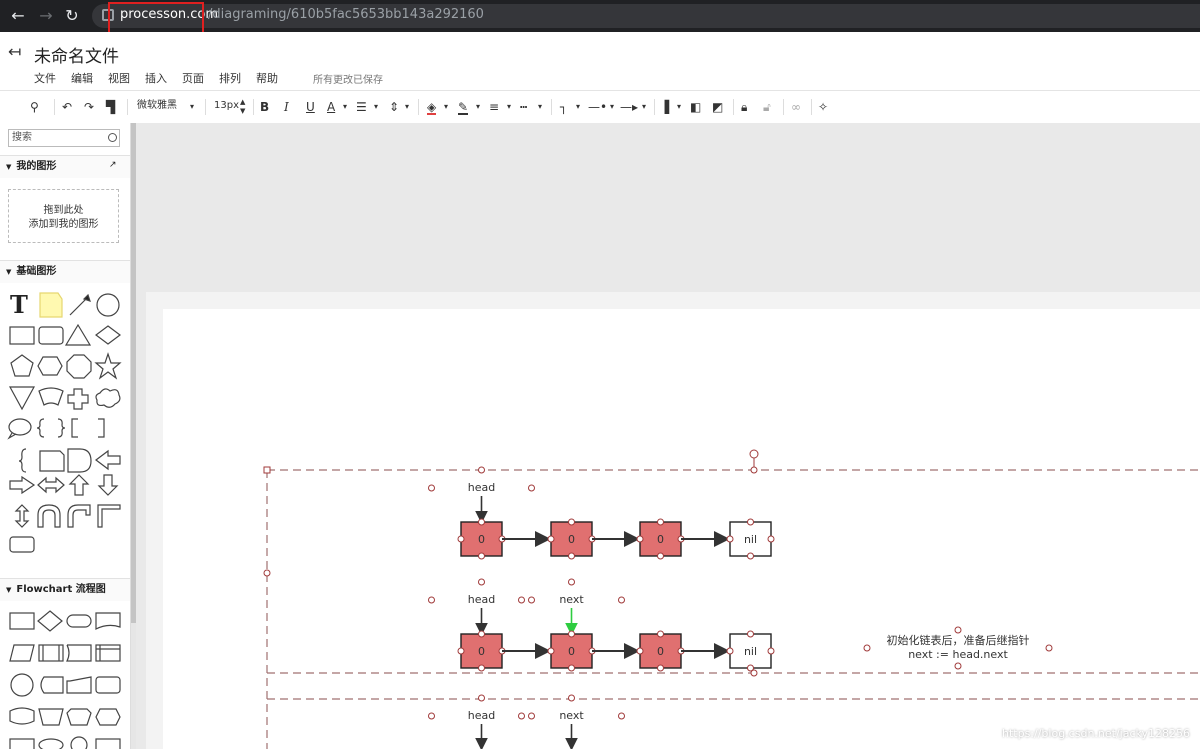 Image resolution: width=1200 pixels, height=749 pixels. I want to click on shape-search-input: 搜索, so click(64, 138).